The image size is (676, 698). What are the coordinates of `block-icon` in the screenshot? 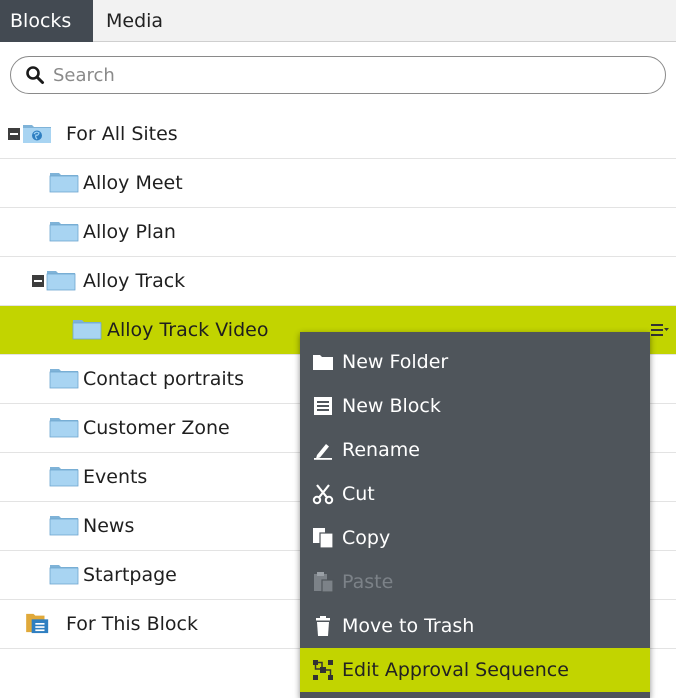 It's located at (323, 406).